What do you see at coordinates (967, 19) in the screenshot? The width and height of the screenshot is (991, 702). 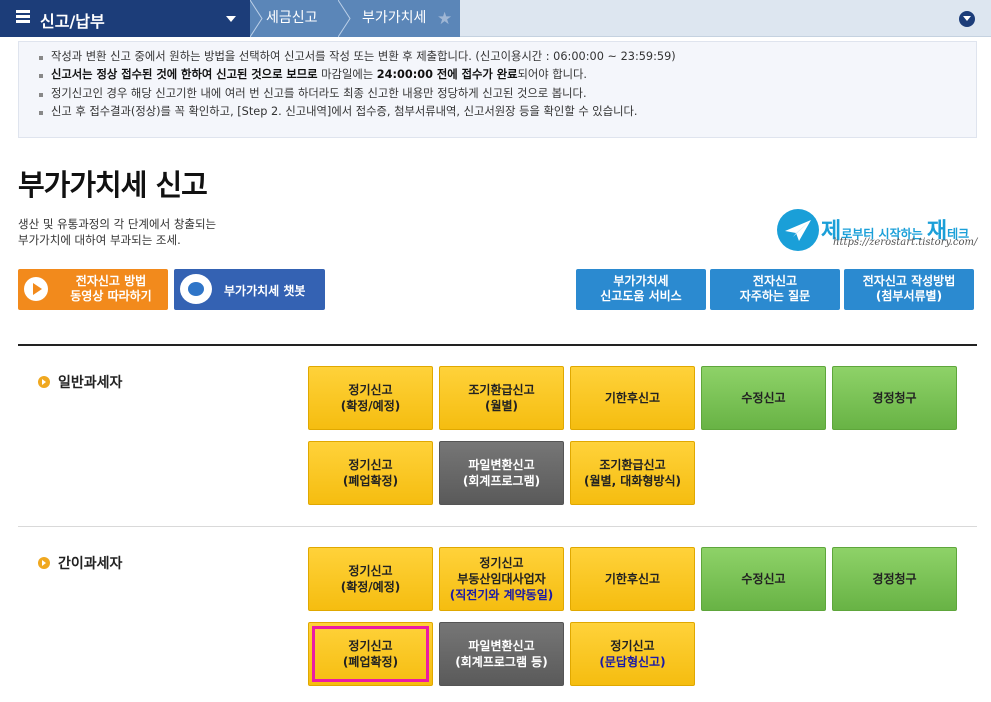 I see `expand-icon` at bounding box center [967, 19].